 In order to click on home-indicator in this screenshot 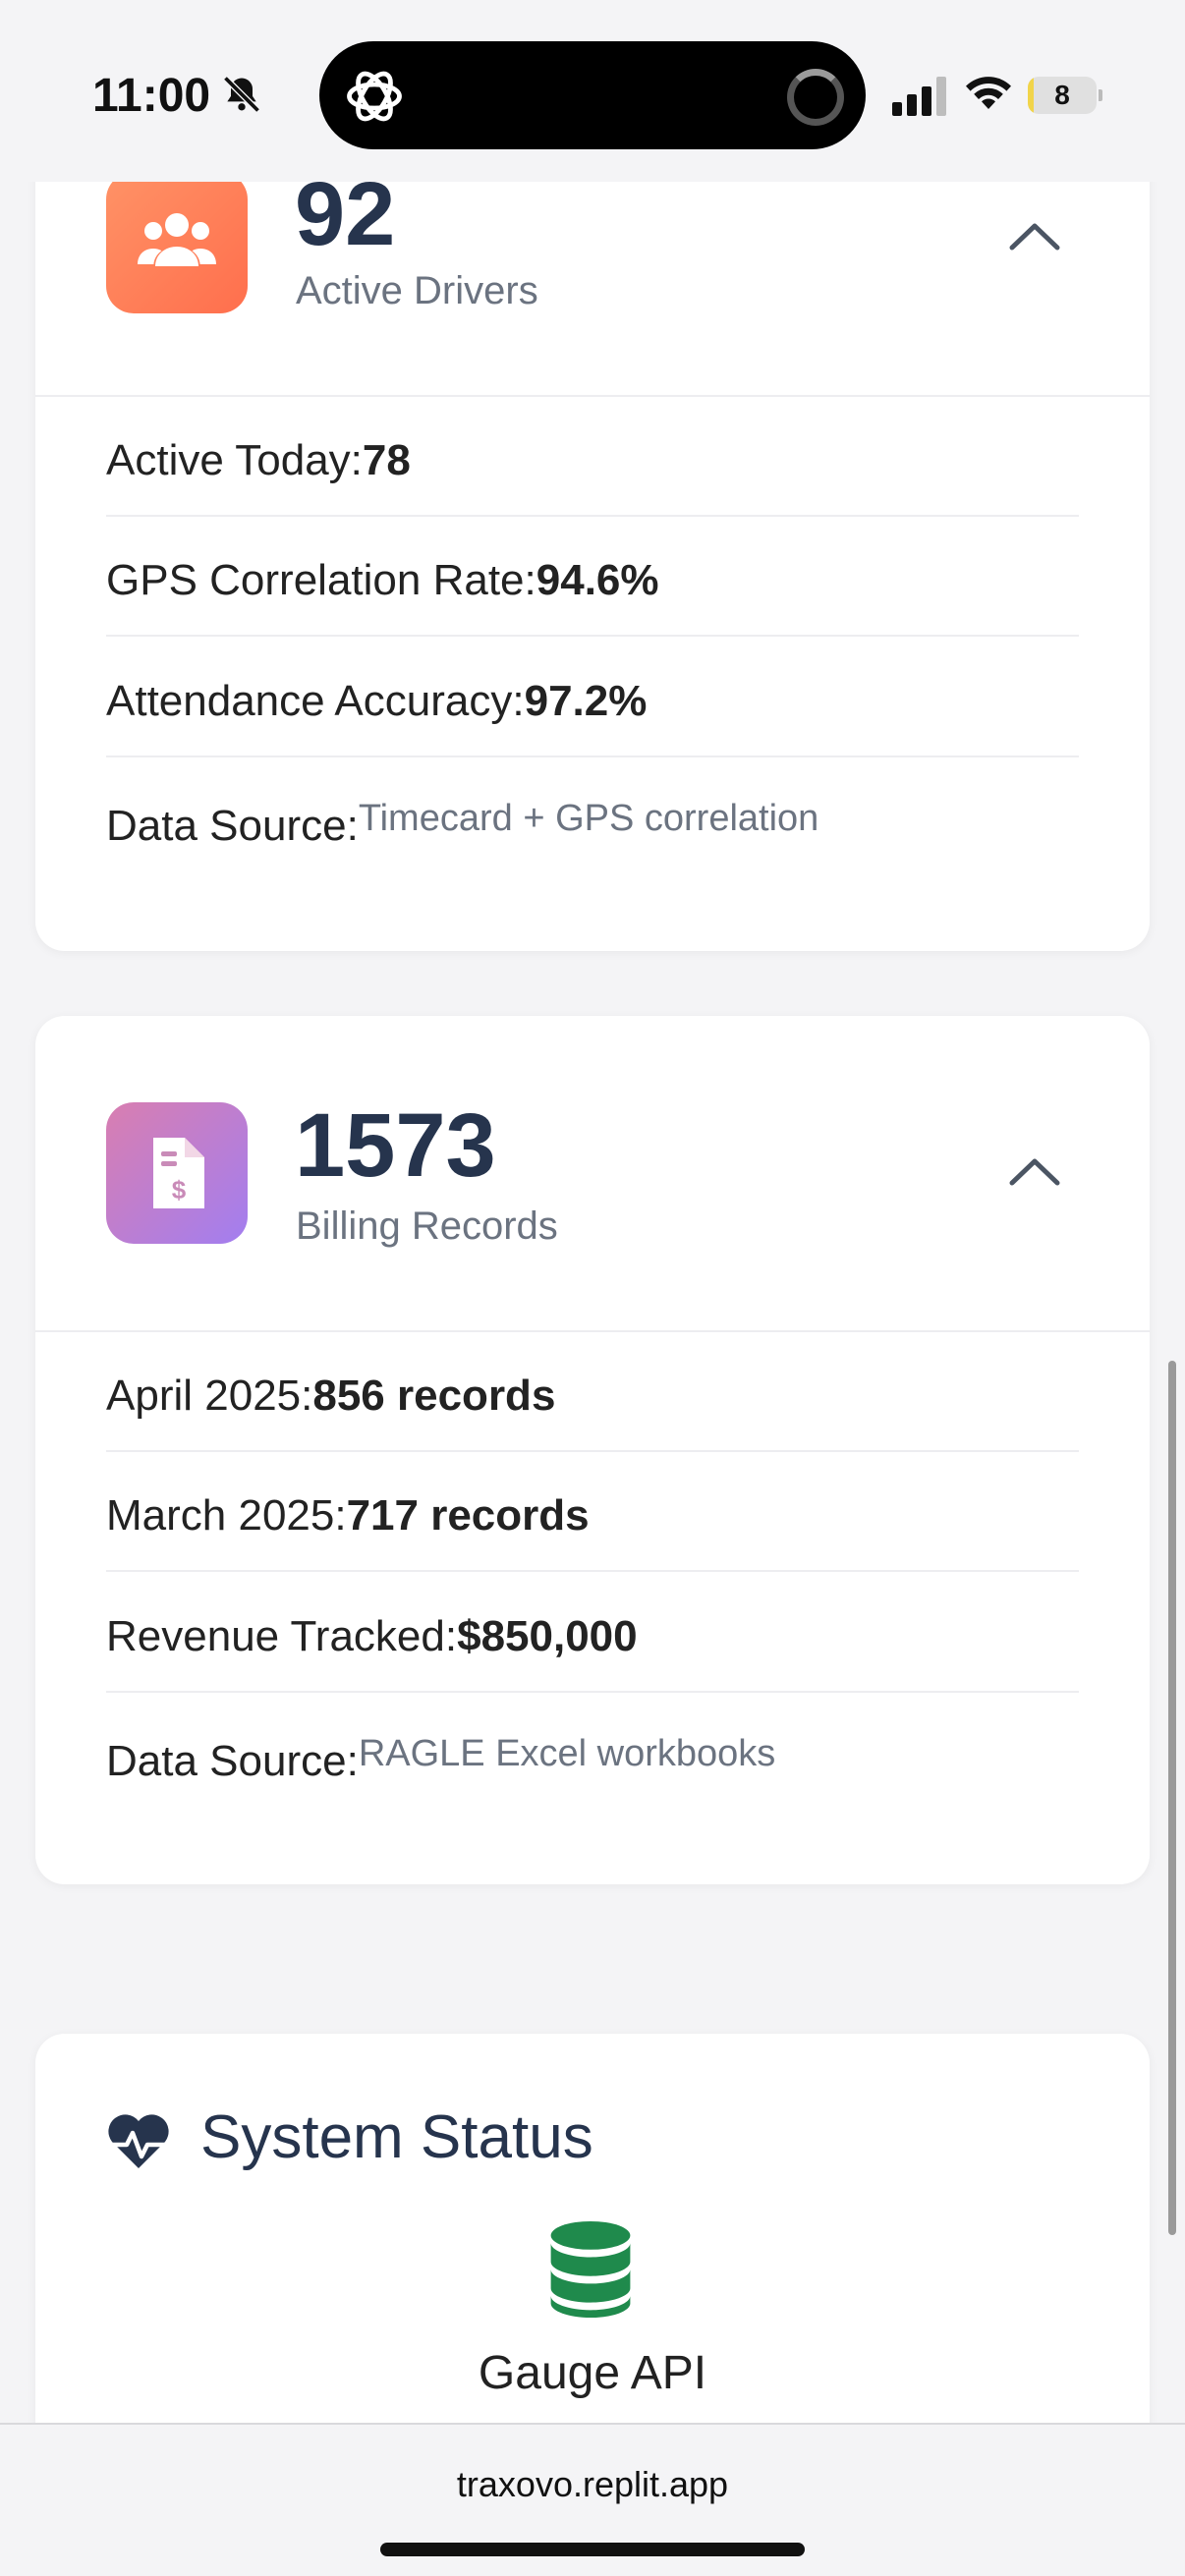, I will do `click(592, 2549)`.